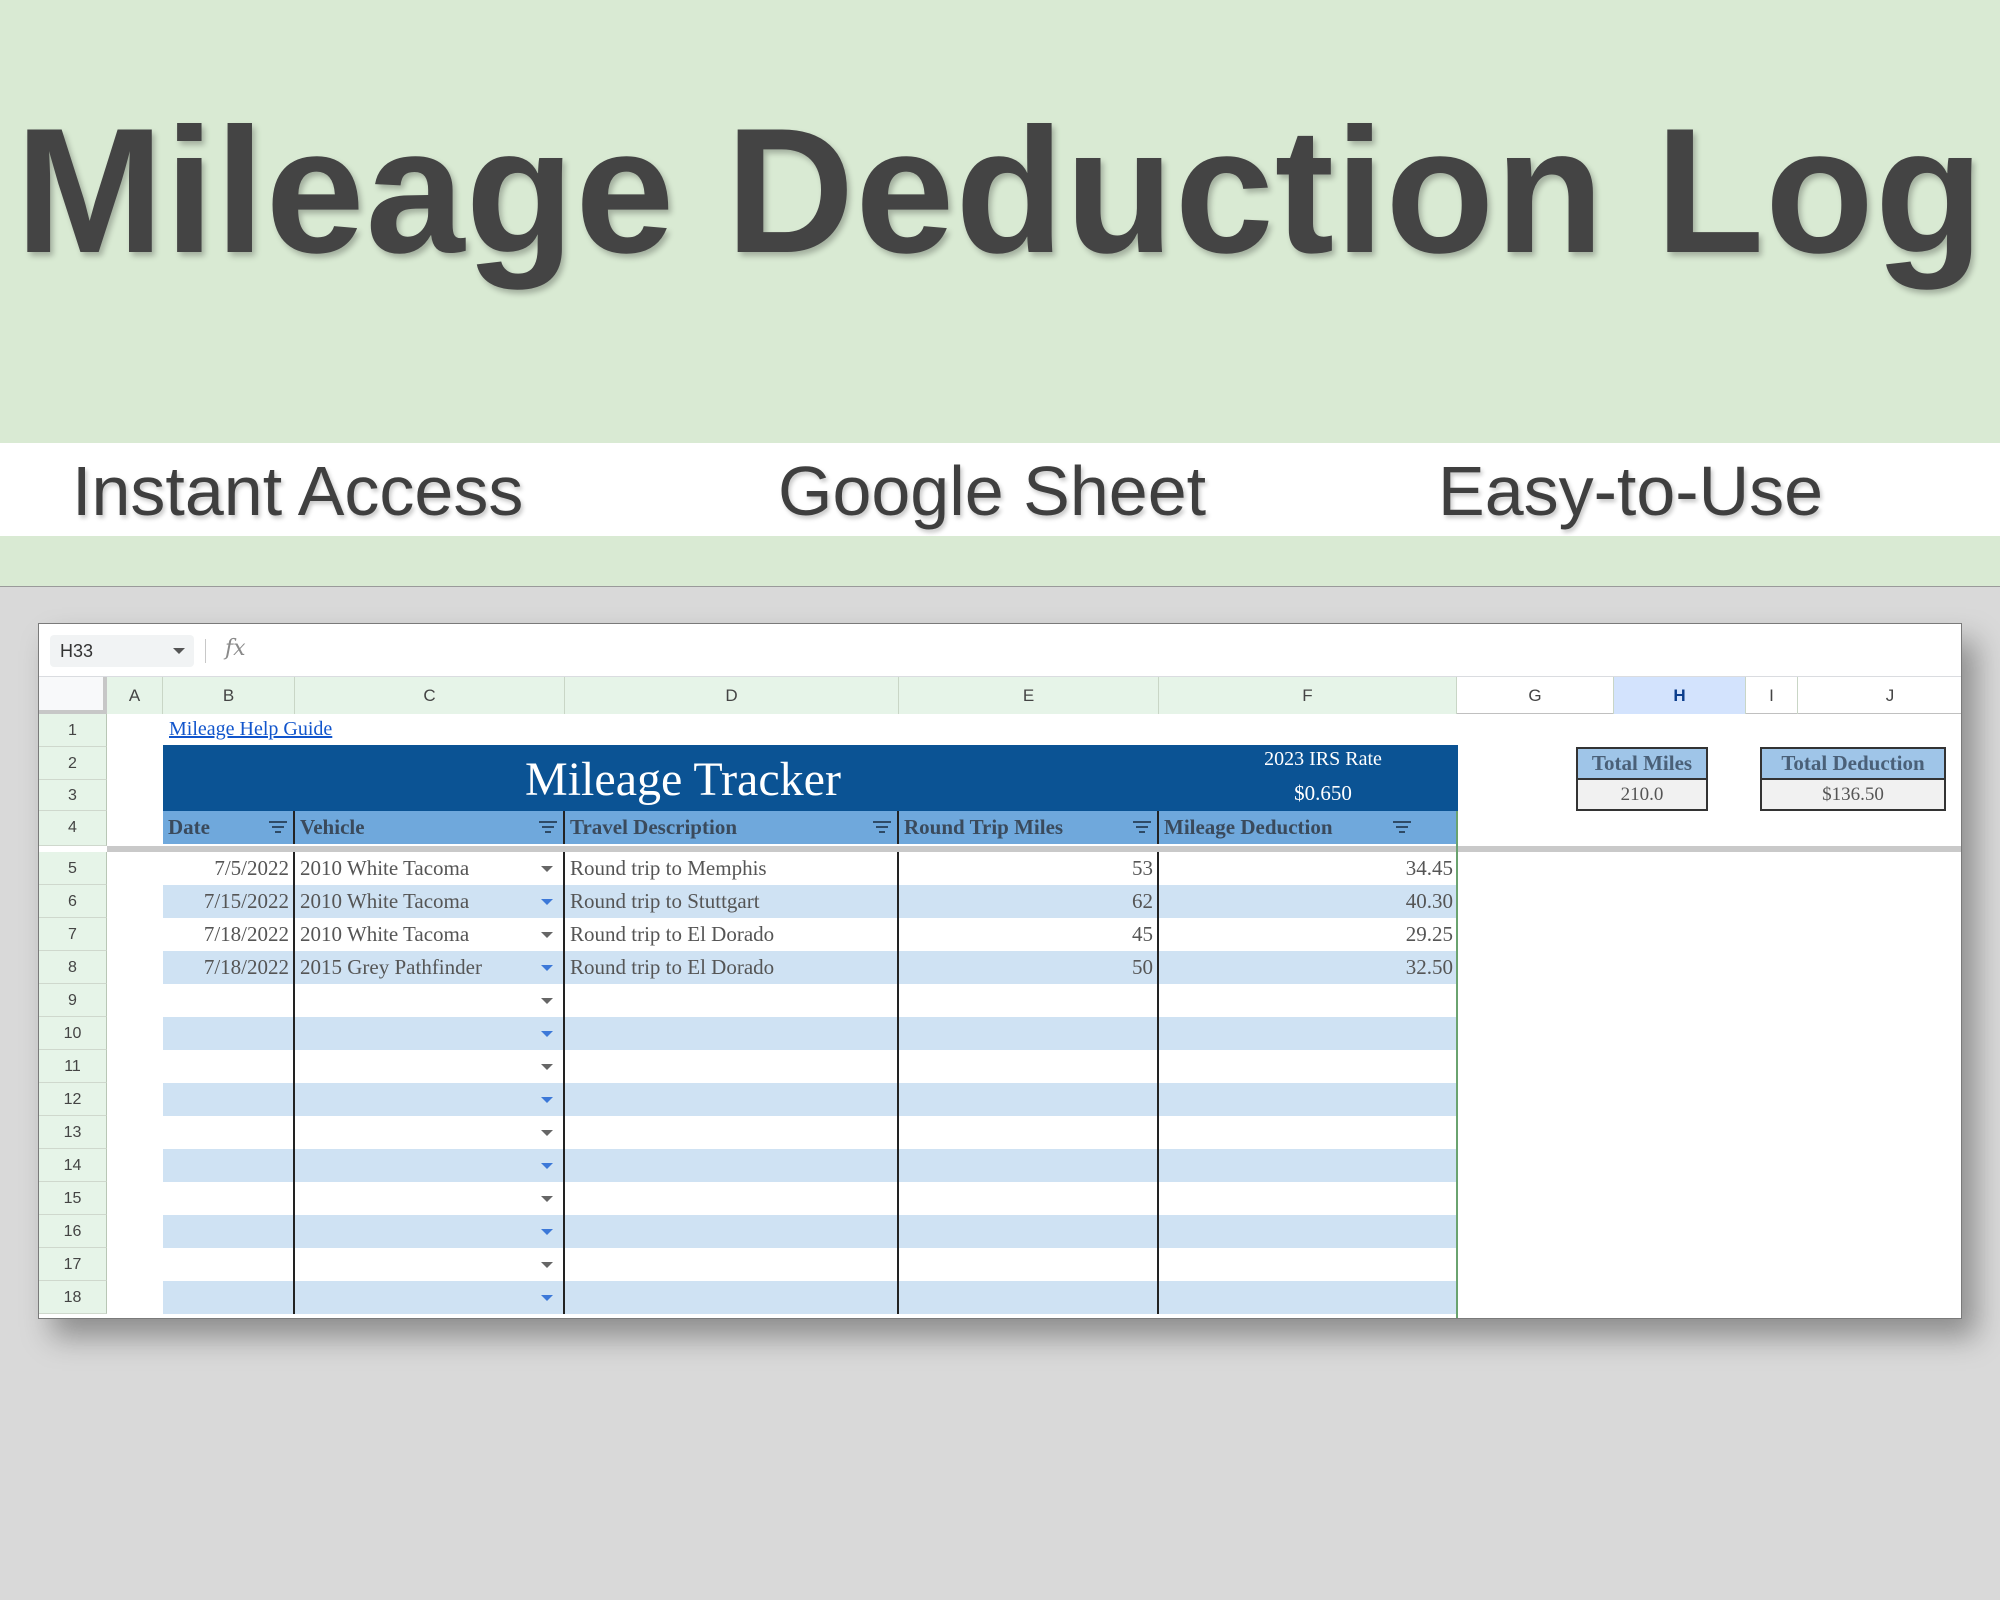 This screenshot has height=1600, width=2000. I want to click on total-miles-value: 210.0, so click(1642, 795).